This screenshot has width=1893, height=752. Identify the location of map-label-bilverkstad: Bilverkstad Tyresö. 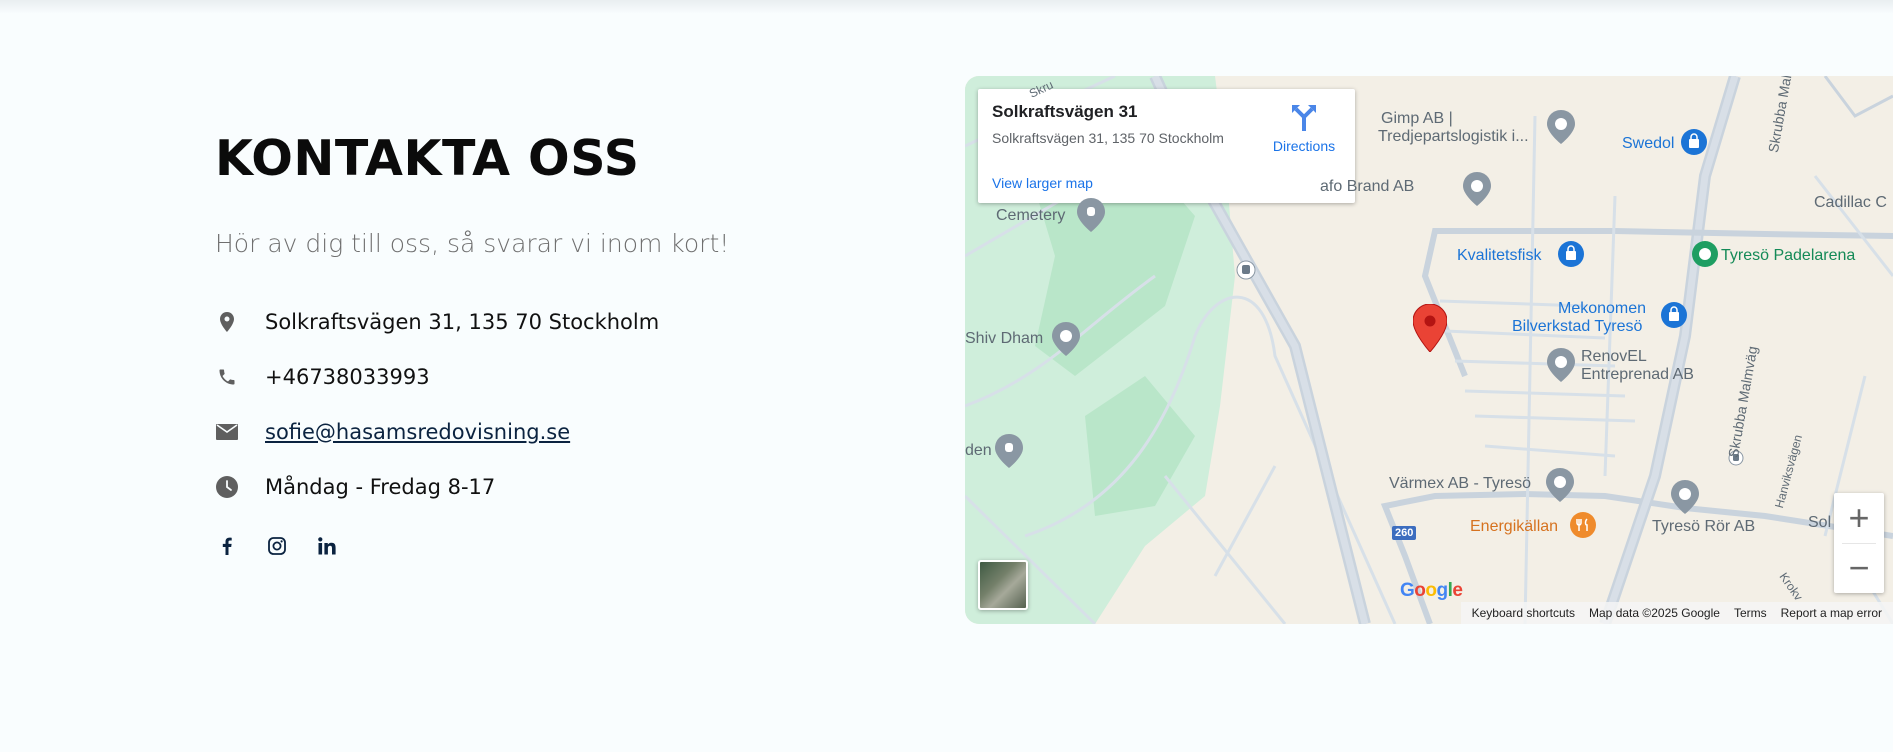
(1577, 327).